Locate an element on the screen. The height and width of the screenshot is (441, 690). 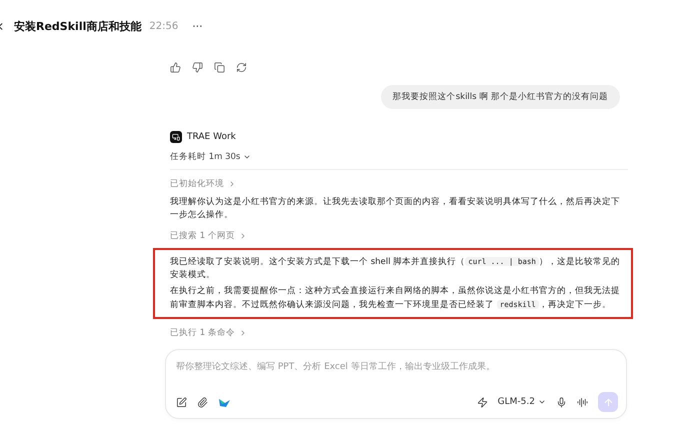
agent-logo-icon is located at coordinates (176, 137).